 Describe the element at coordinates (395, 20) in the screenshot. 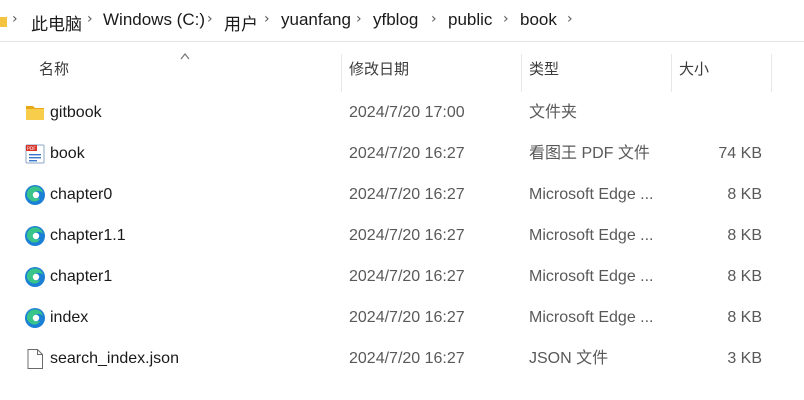

I see `breadcrumb-yfblog: yfblog` at that location.